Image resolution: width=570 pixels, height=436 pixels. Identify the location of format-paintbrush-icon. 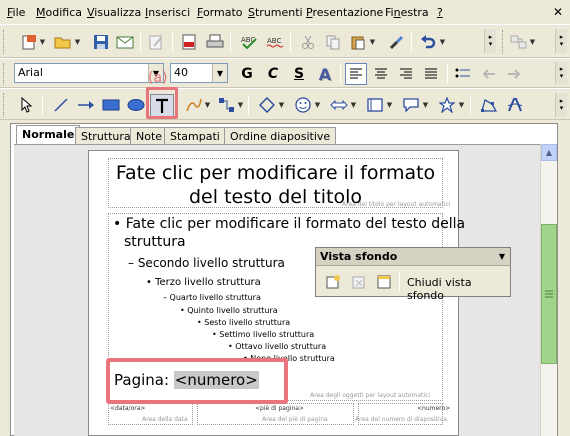
(396, 42).